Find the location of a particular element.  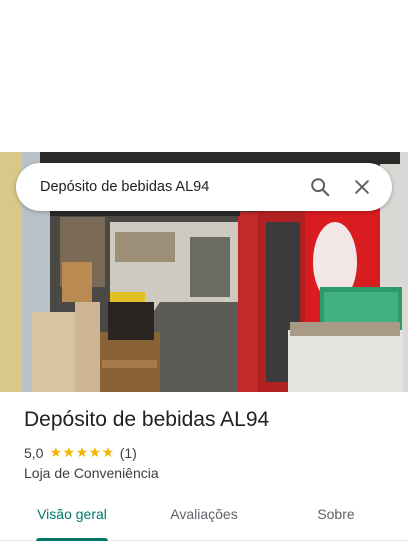

place-title: Depósito de bebidas AL94 is located at coordinates (147, 419).